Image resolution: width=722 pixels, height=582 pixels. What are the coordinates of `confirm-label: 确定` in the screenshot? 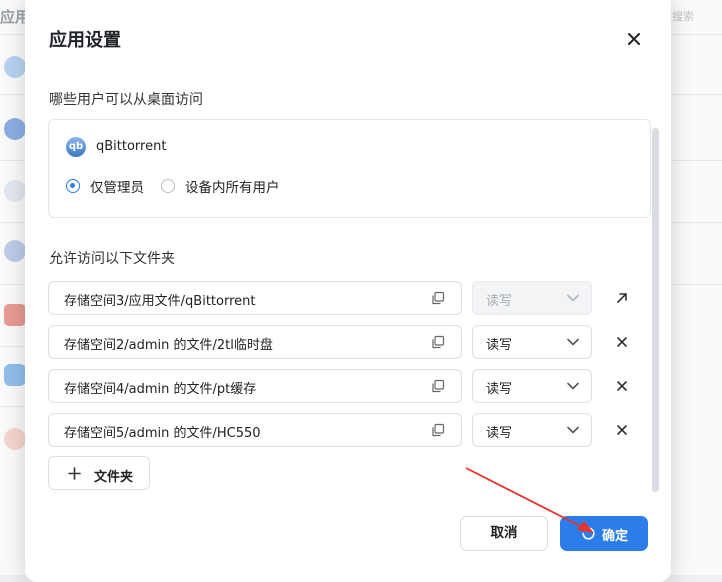 It's located at (615, 536).